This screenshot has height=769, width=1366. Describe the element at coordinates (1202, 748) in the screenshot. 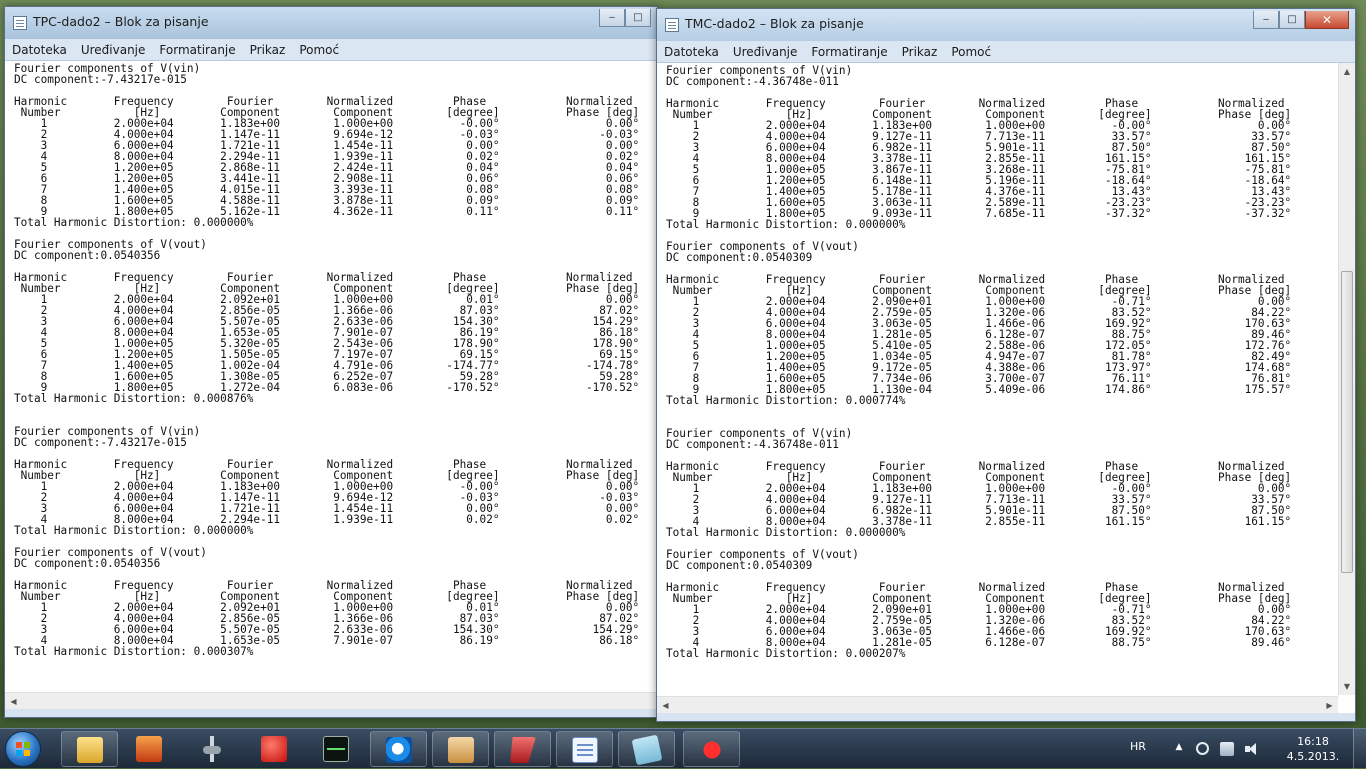

I see `sync-icon` at that location.